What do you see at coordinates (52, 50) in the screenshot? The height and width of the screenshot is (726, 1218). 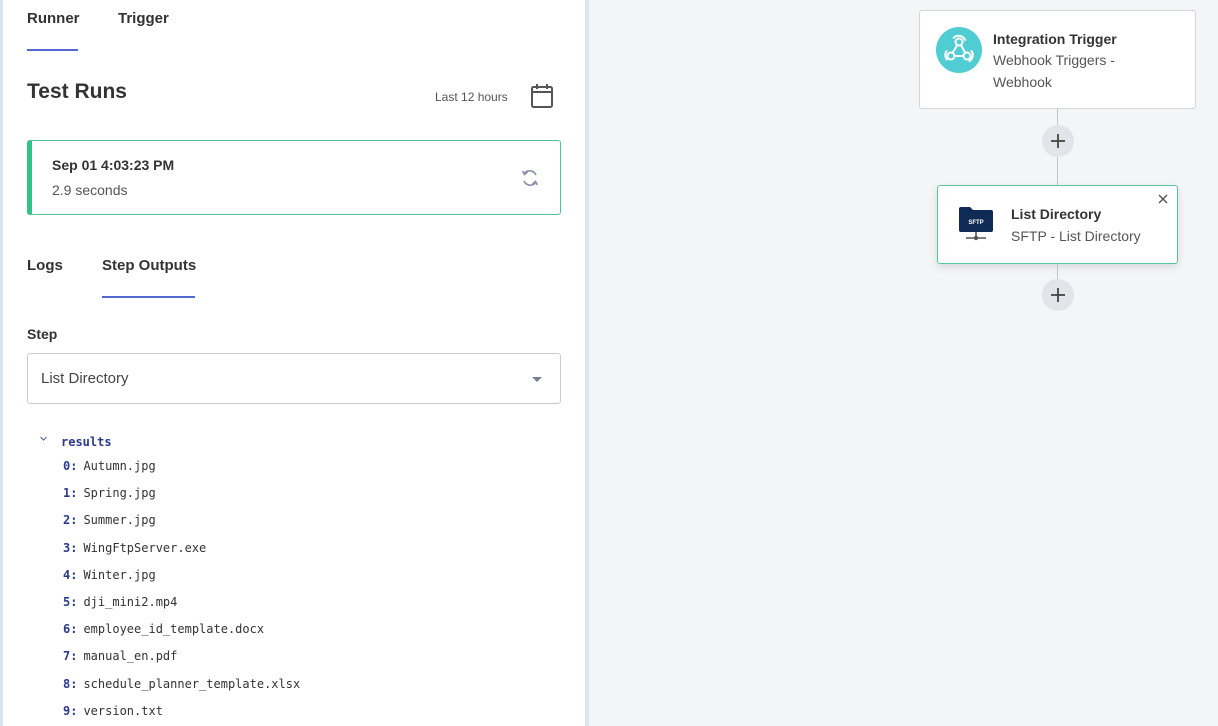 I see `active-tab-indicator` at bounding box center [52, 50].